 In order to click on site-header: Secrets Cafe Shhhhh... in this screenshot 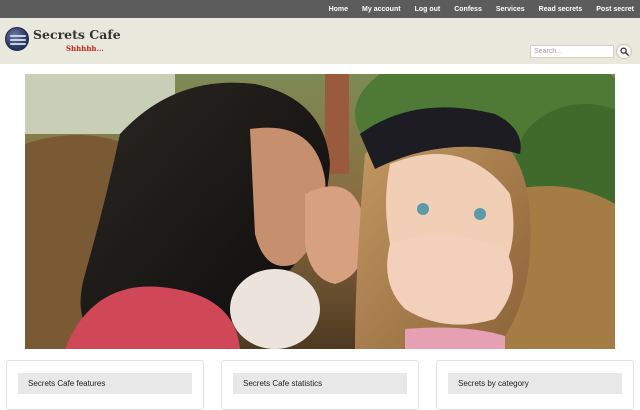, I will do `click(320, 41)`.